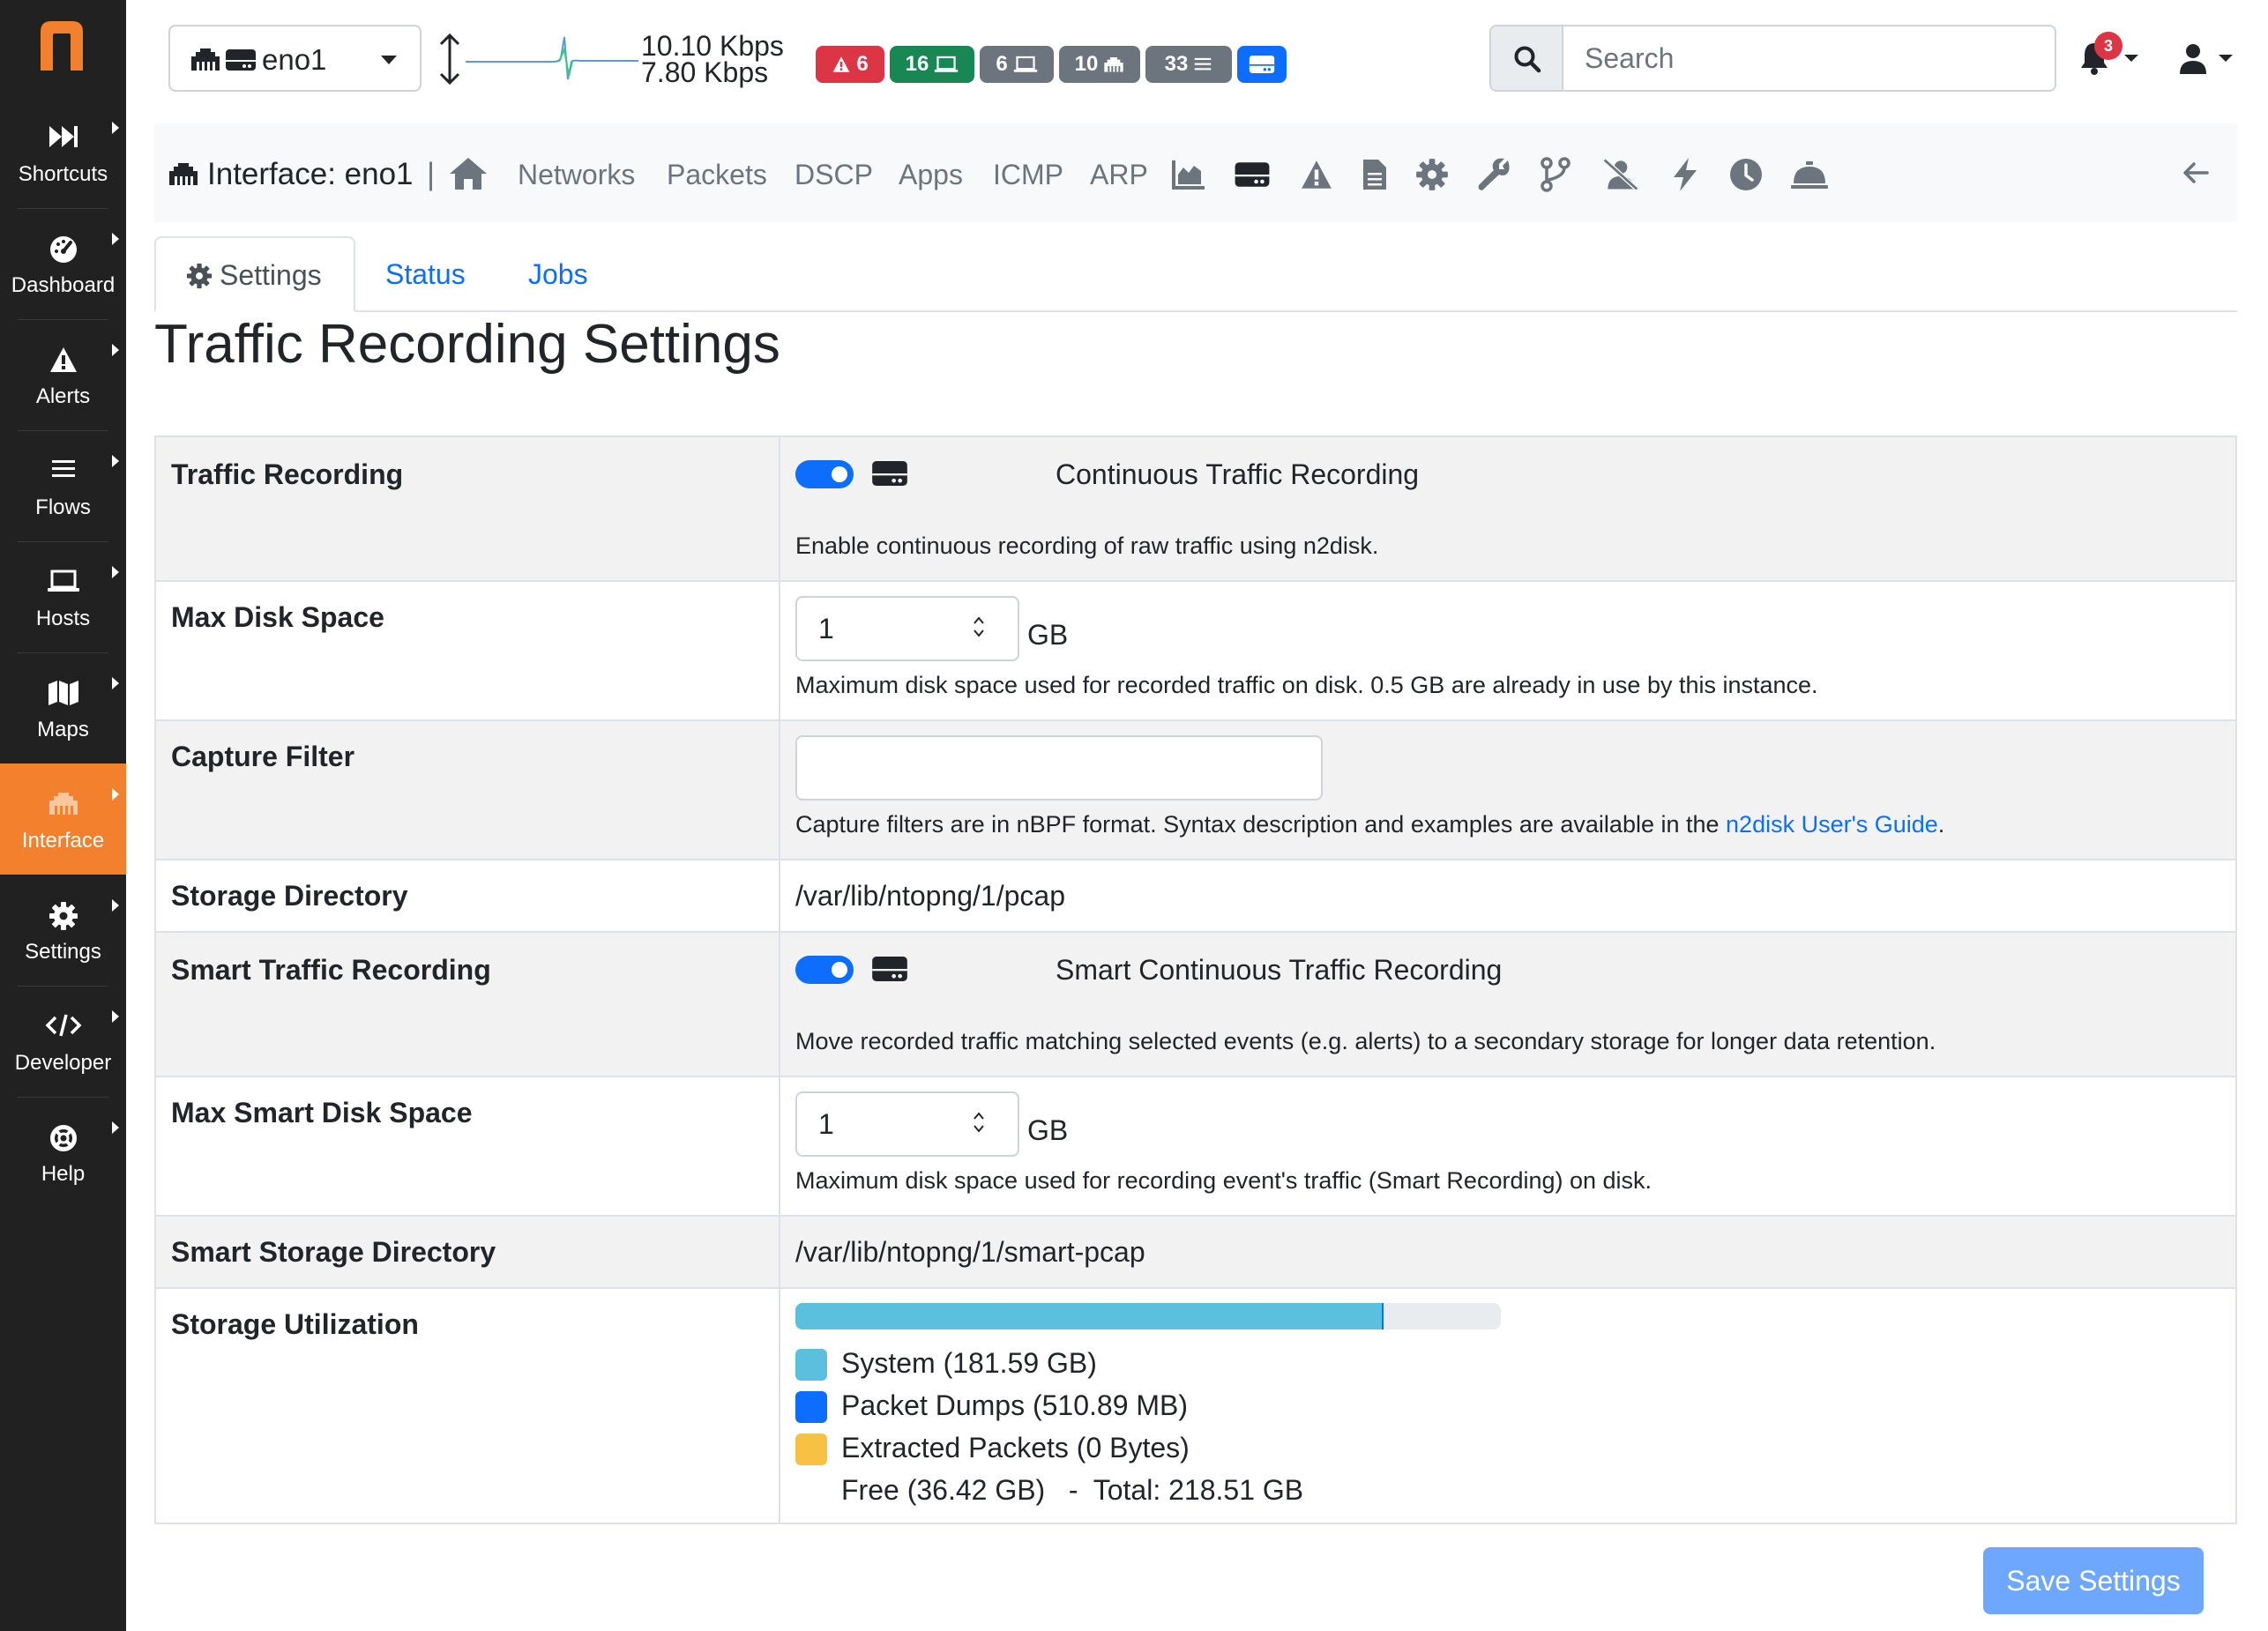  I want to click on user-icon, so click(2193, 59).